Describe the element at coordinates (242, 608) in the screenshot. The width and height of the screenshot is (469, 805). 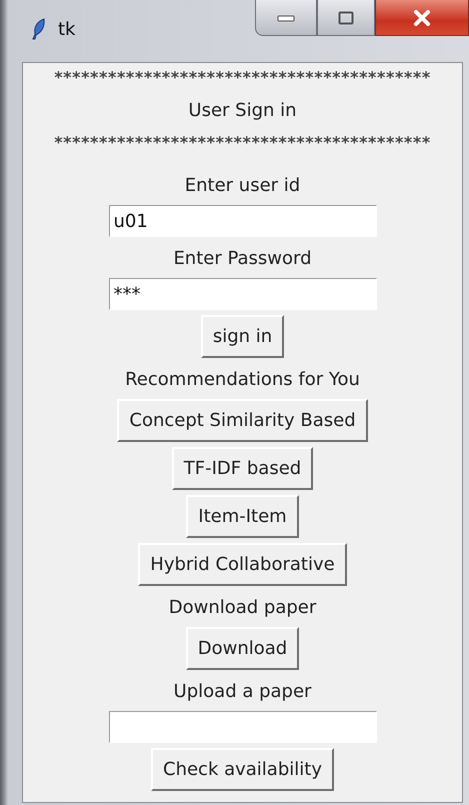
I see `field-label: Download paper` at that location.